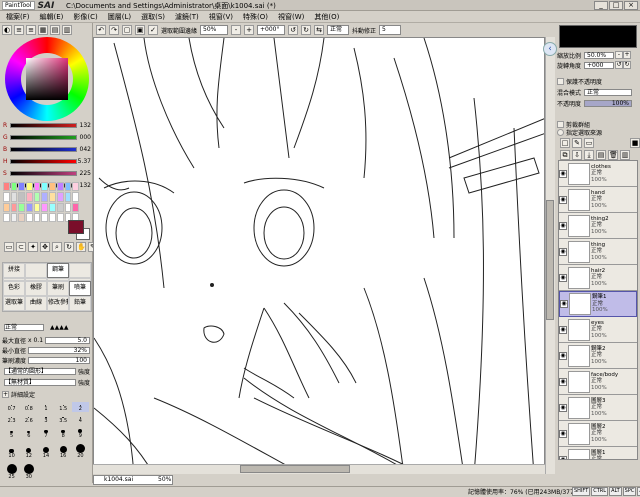 Image resolution: width=640 pixels, height=497 pixels. What do you see at coordinates (127, 30) in the screenshot?
I see `deselect-button: ▢` at bounding box center [127, 30].